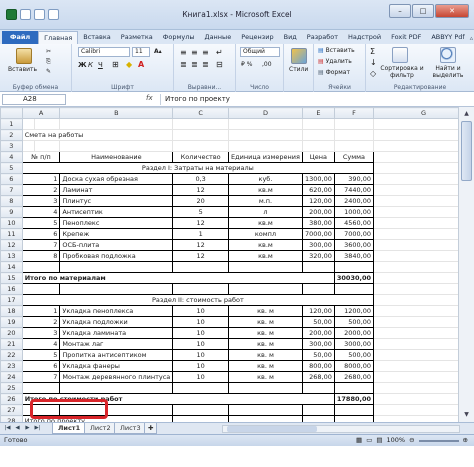  What do you see at coordinates (318, 157) in the screenshot?
I see `table-cell: Цена` at bounding box center [318, 157].